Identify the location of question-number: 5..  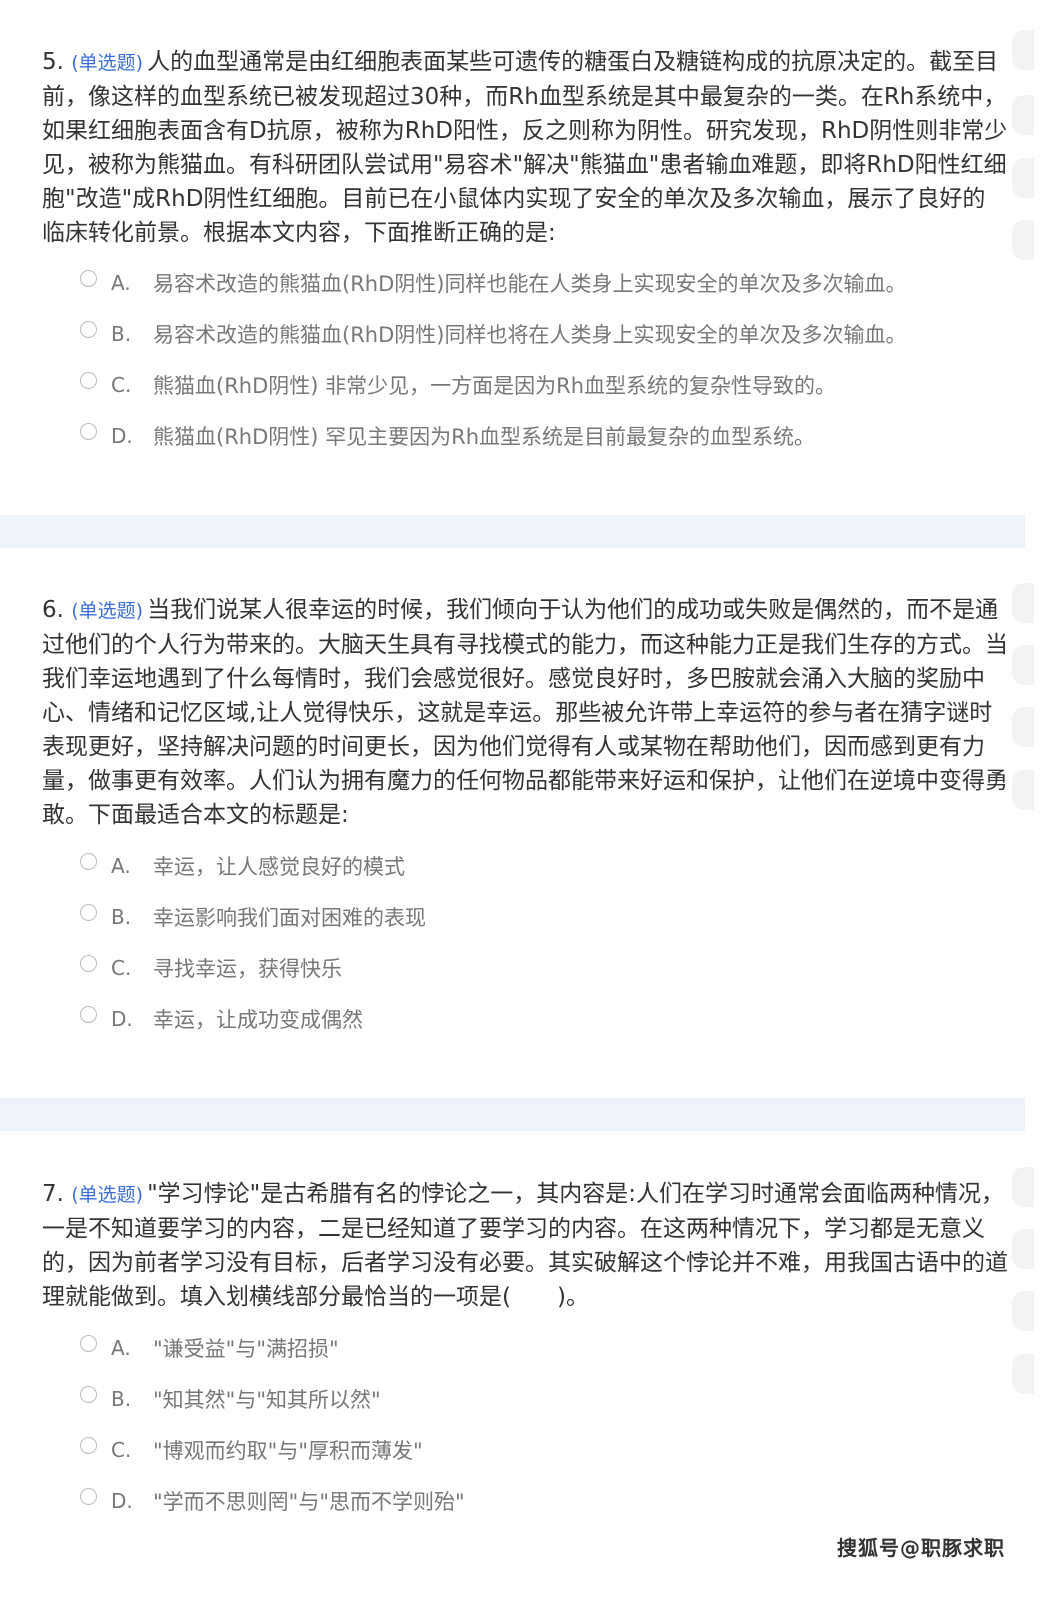
(53, 62).